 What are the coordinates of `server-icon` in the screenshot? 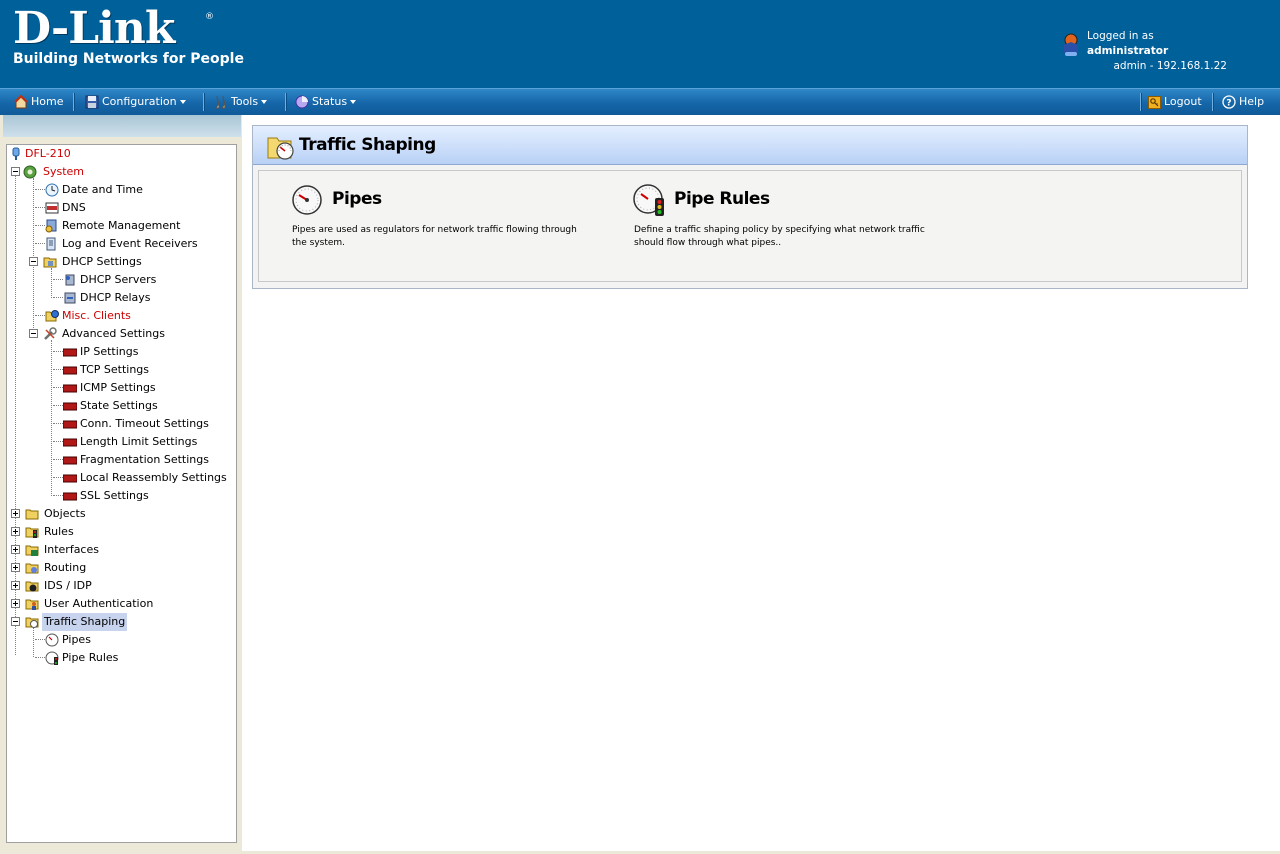 It's located at (70, 280).